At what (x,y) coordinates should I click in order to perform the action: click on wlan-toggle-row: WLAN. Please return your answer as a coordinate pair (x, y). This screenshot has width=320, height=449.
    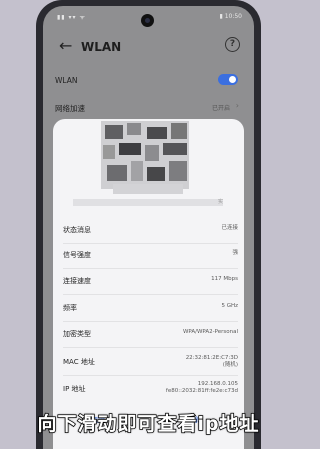
    Looking at the image, I should click on (148, 79).